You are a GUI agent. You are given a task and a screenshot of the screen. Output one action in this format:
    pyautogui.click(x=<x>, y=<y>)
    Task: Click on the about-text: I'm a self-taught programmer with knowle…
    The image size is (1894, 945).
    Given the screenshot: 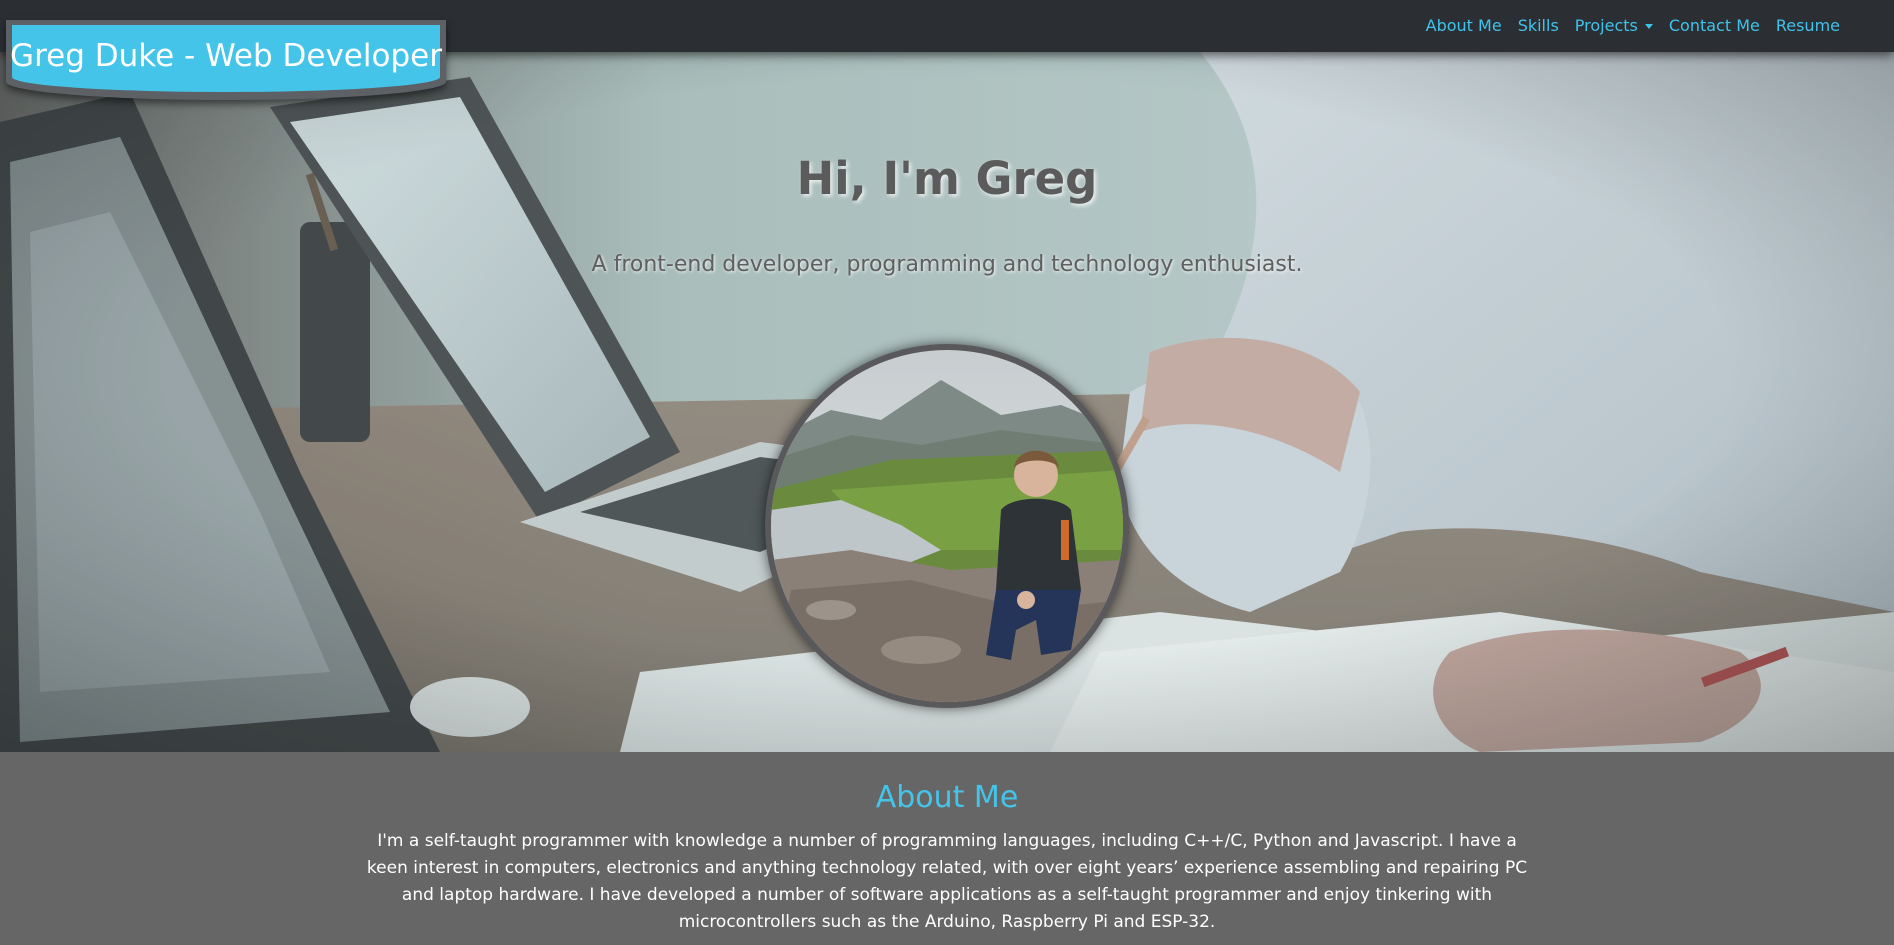 What is the action you would take?
    pyautogui.click(x=947, y=881)
    